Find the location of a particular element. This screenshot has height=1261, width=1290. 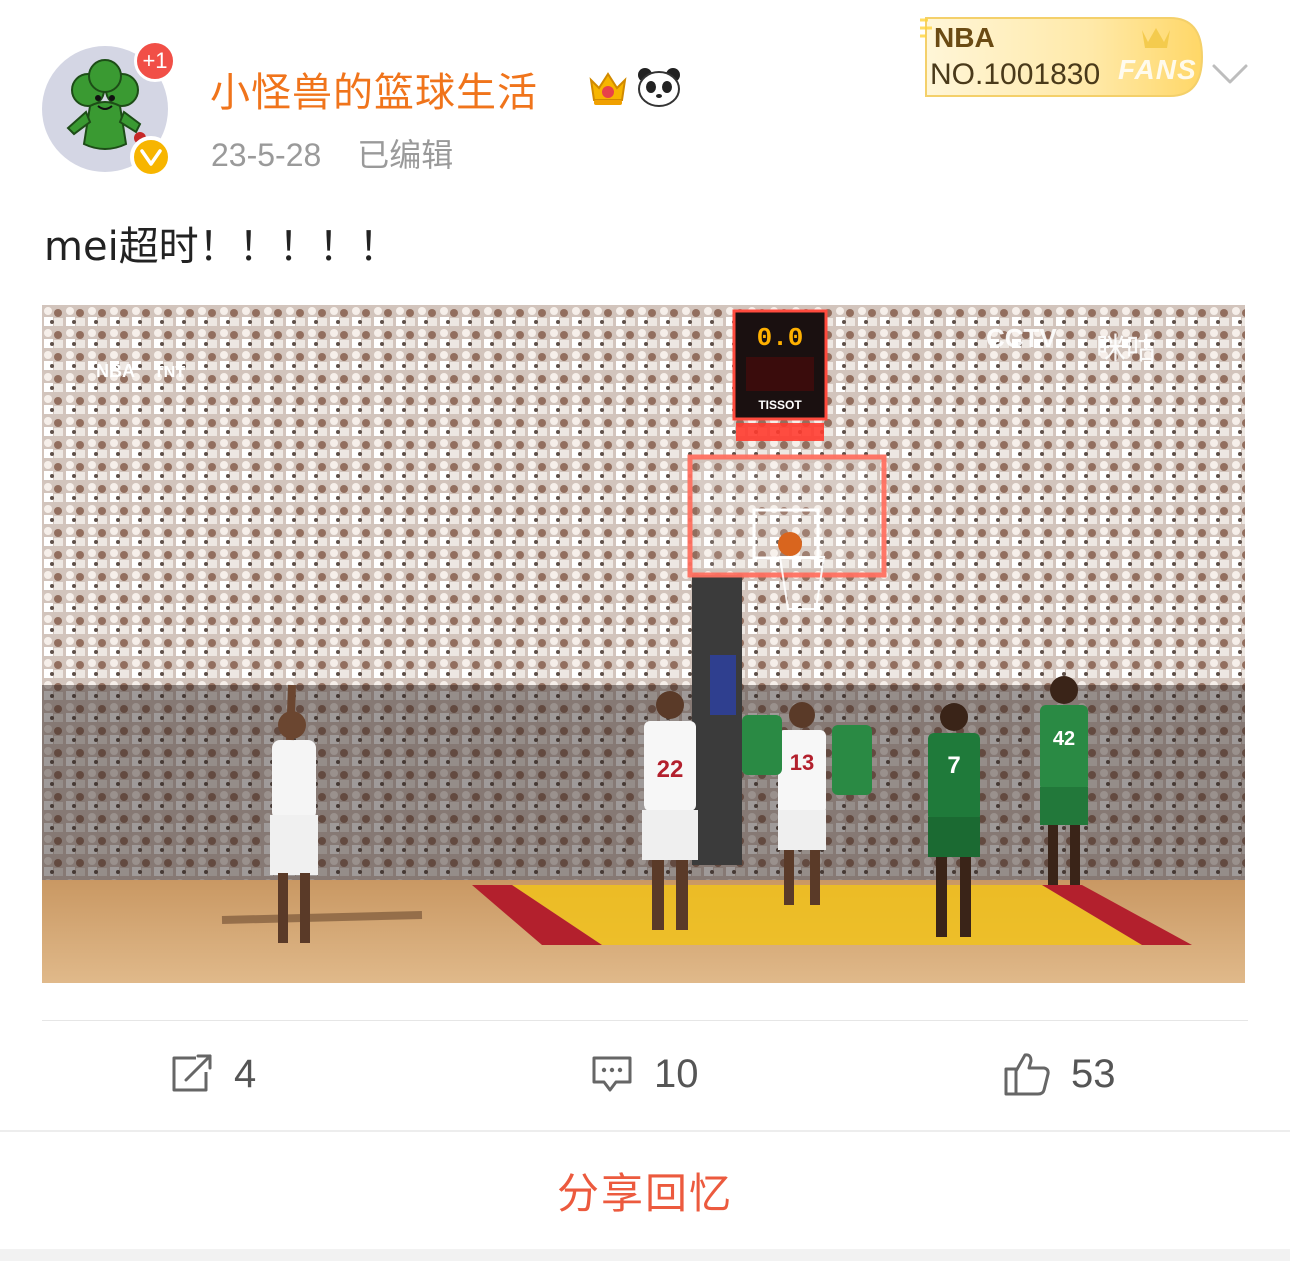

post-text: mei超时！！！！！ is located at coordinates (221, 247).